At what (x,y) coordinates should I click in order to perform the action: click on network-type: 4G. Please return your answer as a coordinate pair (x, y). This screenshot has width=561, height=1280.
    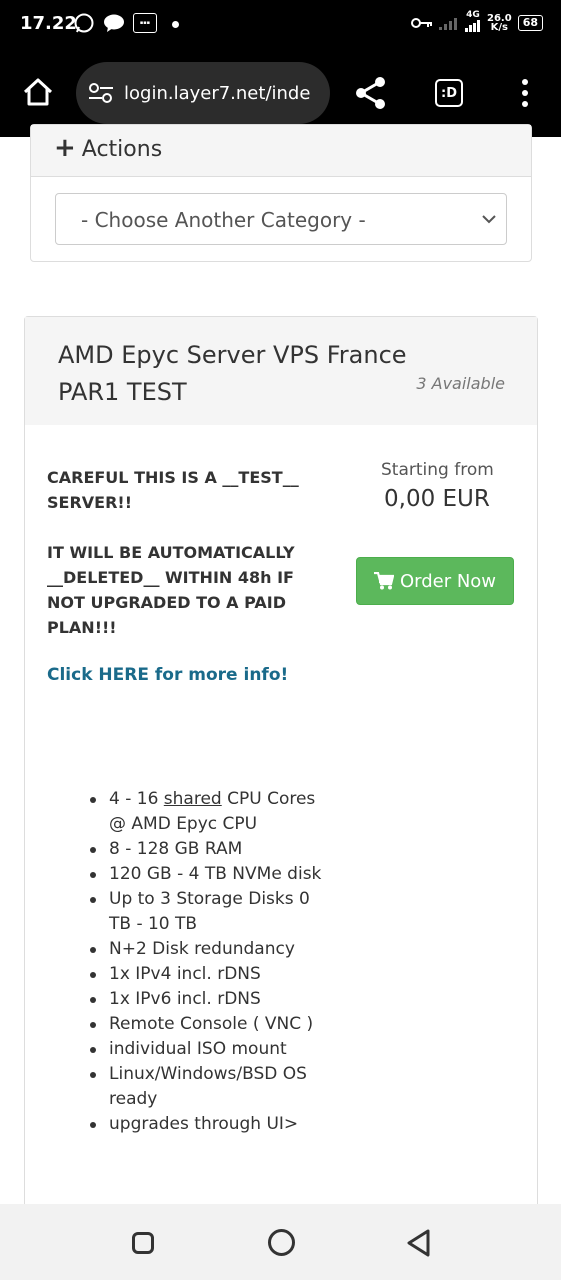
    Looking at the image, I should click on (473, 22).